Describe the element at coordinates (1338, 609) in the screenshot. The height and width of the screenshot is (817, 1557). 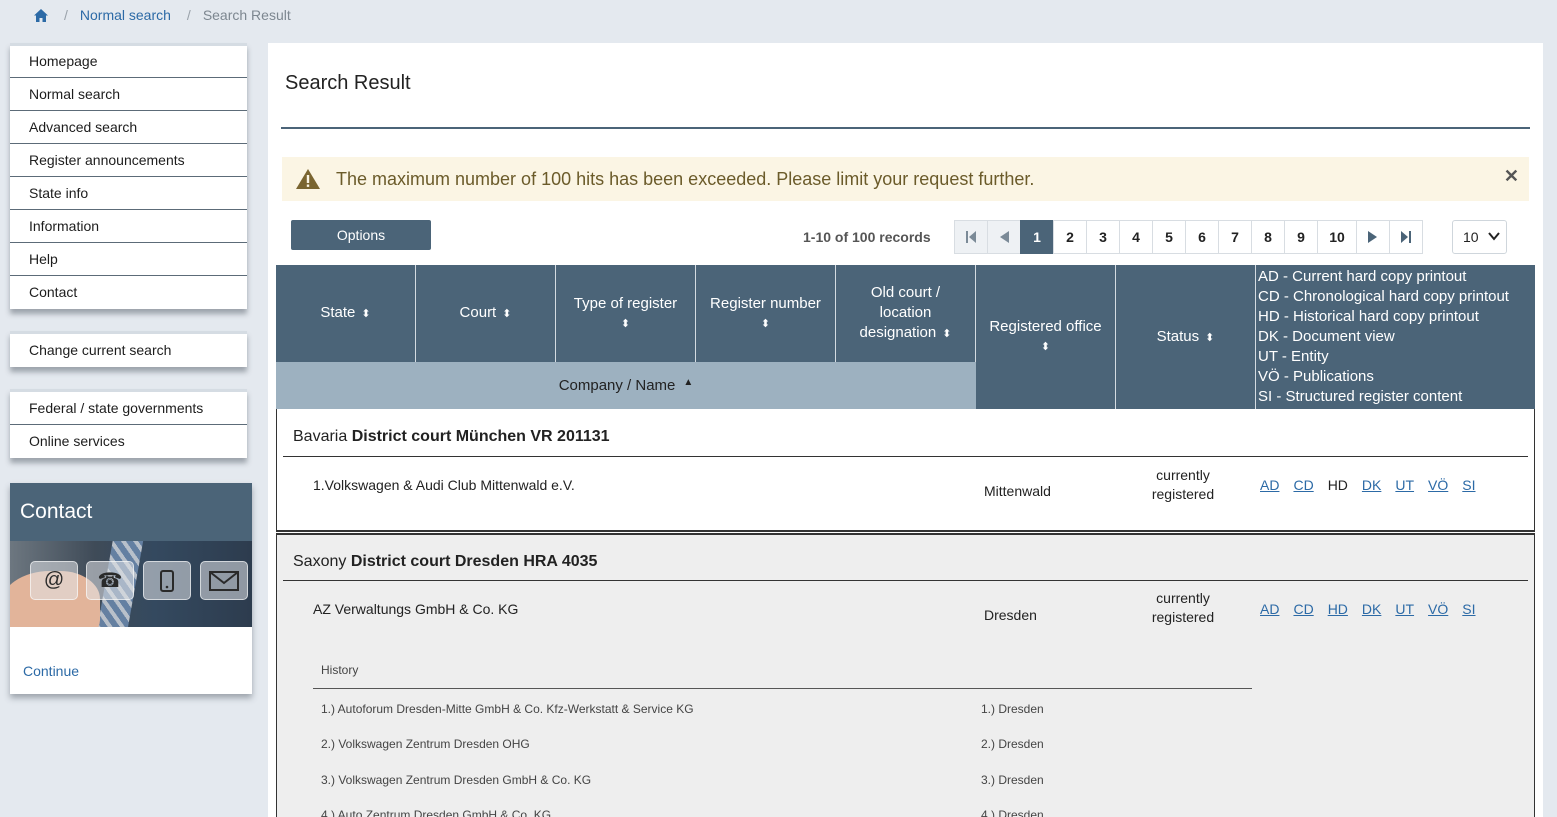
I see `link-hd: HD` at that location.